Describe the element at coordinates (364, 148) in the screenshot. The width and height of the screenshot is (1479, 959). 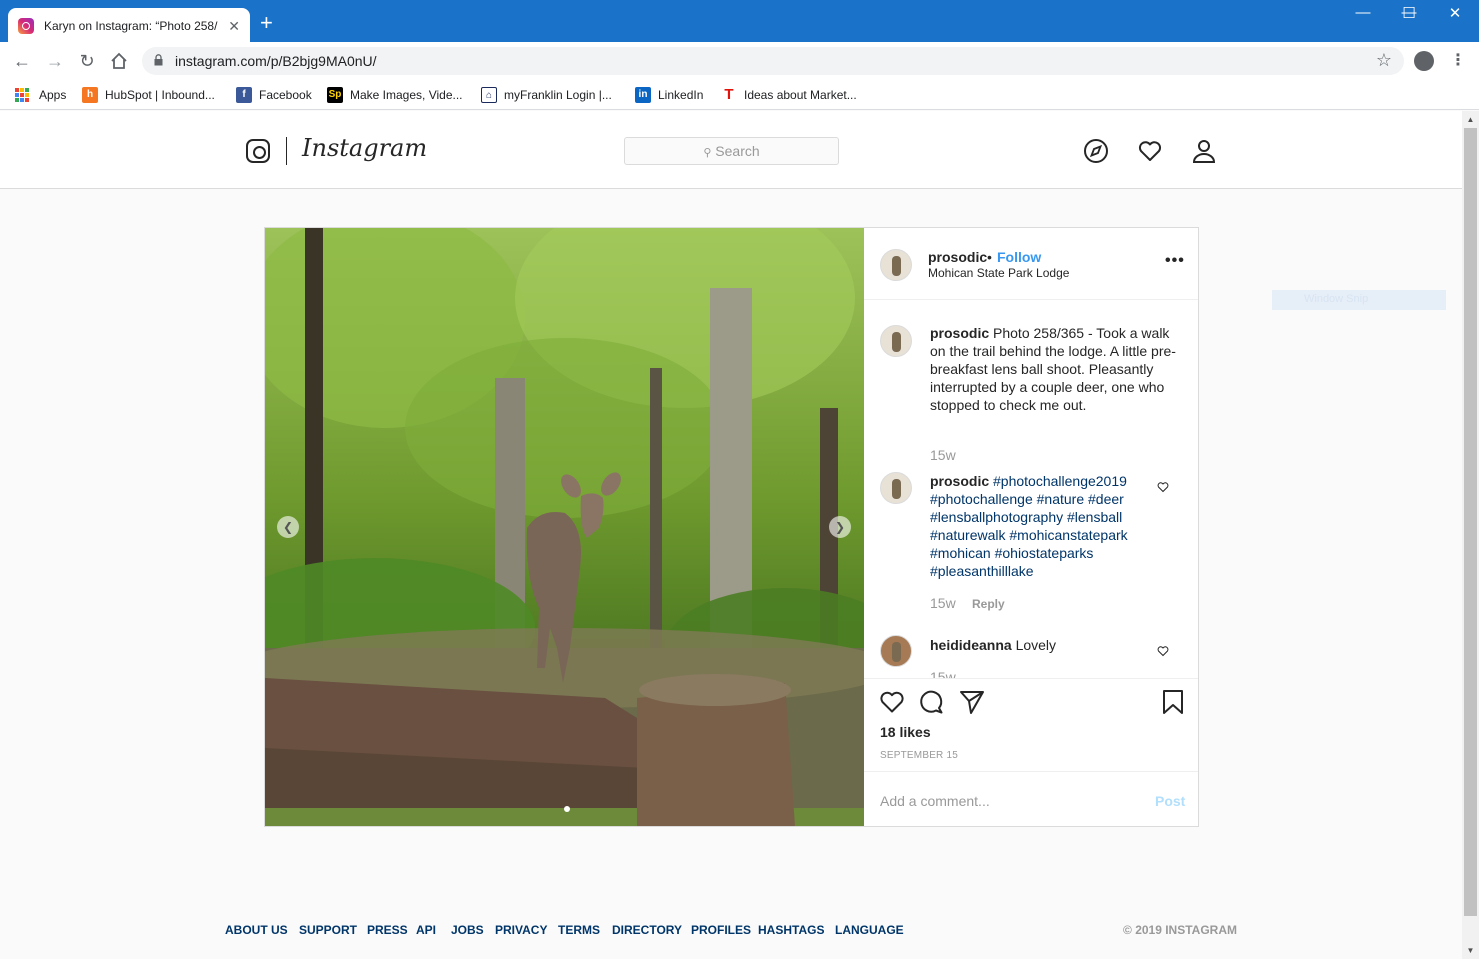
I see `instagram-wordmark: Instagram` at that location.